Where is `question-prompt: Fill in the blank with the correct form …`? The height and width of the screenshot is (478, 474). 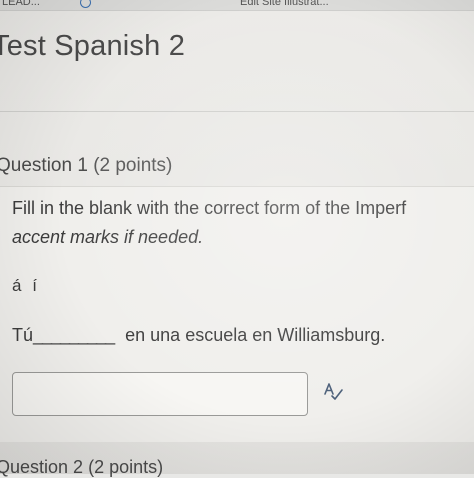
question-prompt: Fill in the blank with the correct form … is located at coordinates (209, 208).